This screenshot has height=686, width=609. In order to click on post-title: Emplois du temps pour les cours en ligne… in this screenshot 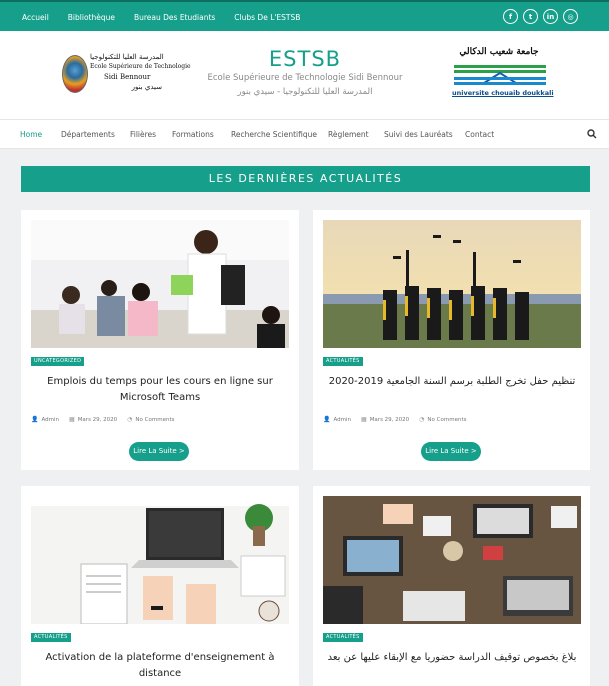, I will do `click(160, 390)`.